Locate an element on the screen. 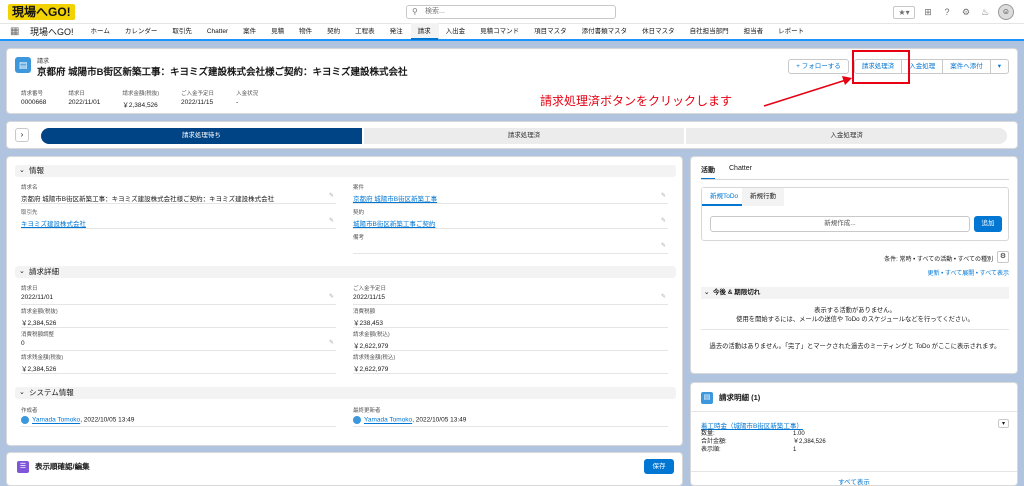 The image size is (1024, 486). highlight-field: 入金状況 - is located at coordinates (247, 99).